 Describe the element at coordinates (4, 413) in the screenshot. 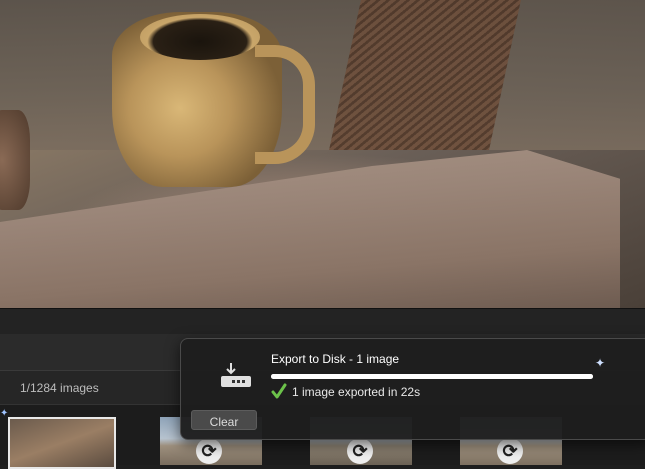

I see `filmstrip-sparkle-icon: ✦` at that location.